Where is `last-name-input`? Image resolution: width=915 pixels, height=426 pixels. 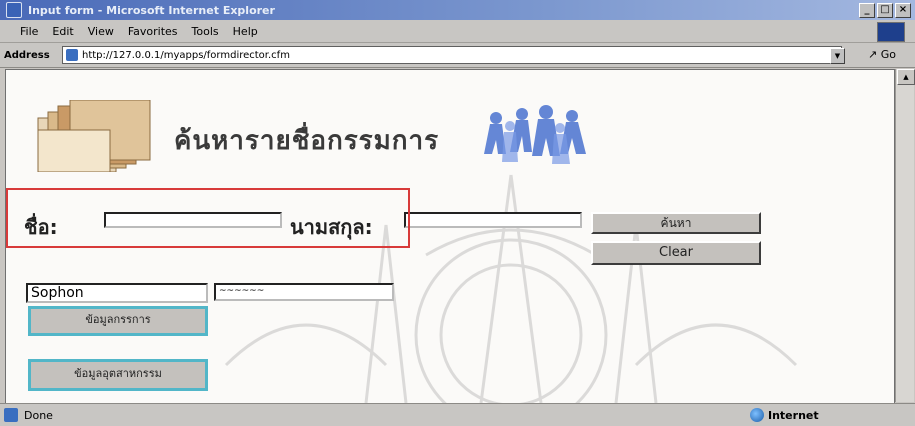
last-name-input is located at coordinates (493, 220).